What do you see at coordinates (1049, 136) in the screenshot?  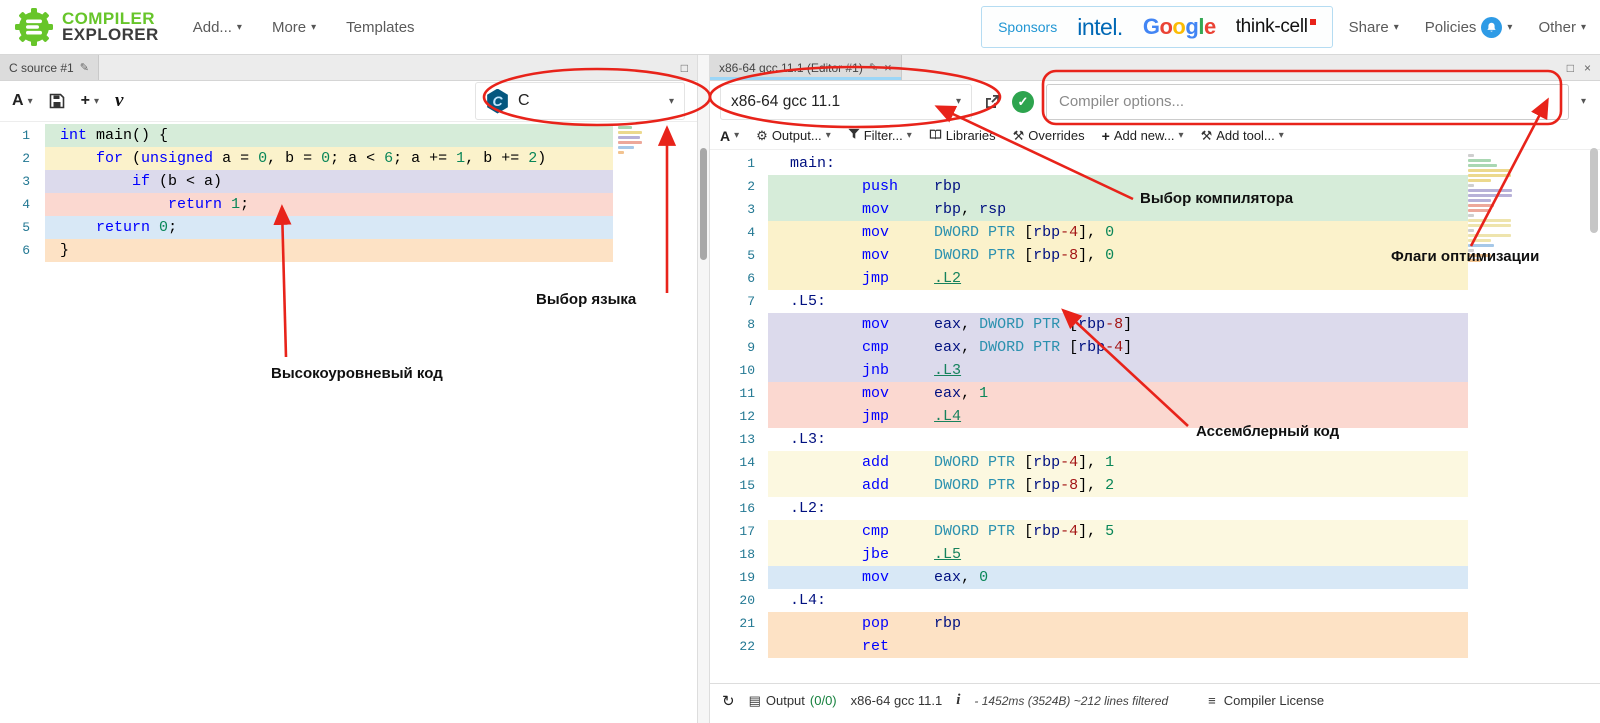 I see `overrides-button: ⚒ Overrides` at bounding box center [1049, 136].